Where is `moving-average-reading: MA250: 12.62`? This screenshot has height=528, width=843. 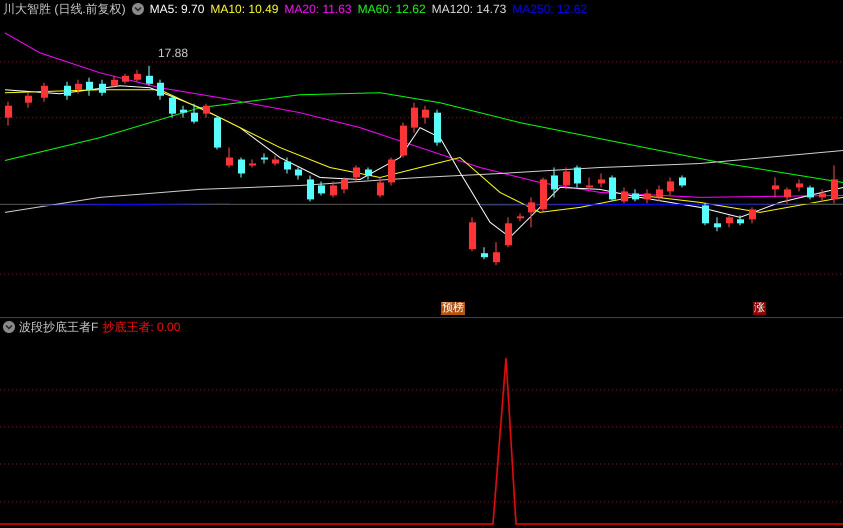 moving-average-reading: MA250: 12.62 is located at coordinates (550, 9).